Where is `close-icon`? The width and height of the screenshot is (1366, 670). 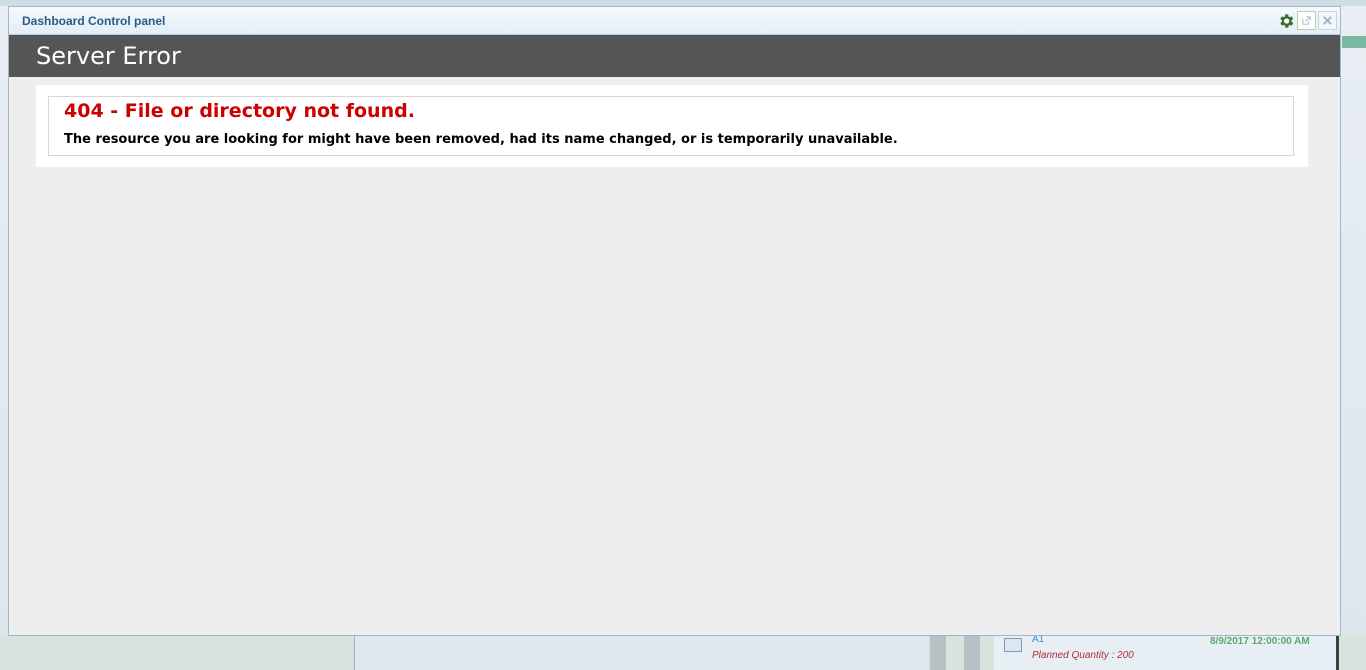
close-icon is located at coordinates (1327, 20).